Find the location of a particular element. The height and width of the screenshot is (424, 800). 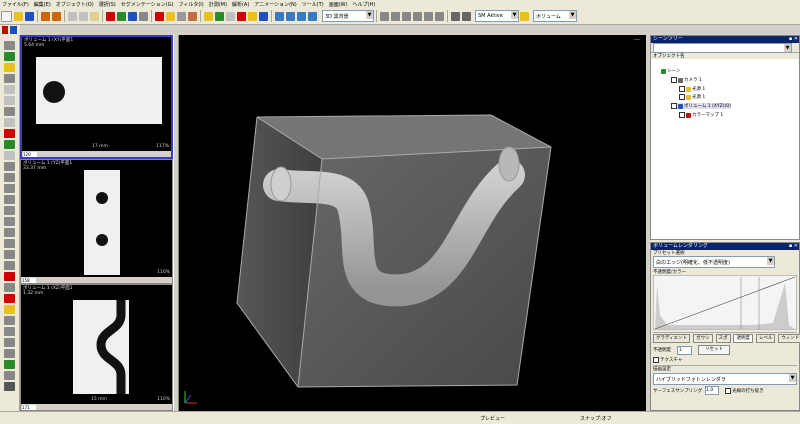

tool-31-icon is located at coordinates (9, 375).